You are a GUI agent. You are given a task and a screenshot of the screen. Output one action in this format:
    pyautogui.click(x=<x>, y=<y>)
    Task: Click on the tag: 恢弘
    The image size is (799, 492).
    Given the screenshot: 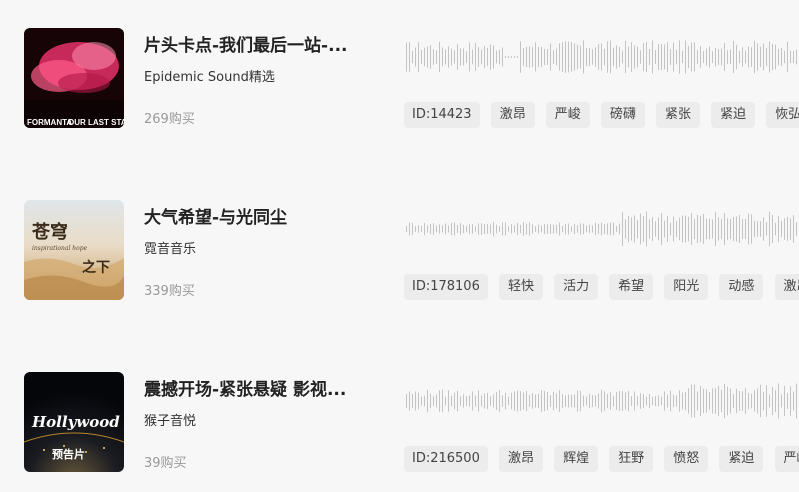 What is the action you would take?
    pyautogui.click(x=782, y=115)
    